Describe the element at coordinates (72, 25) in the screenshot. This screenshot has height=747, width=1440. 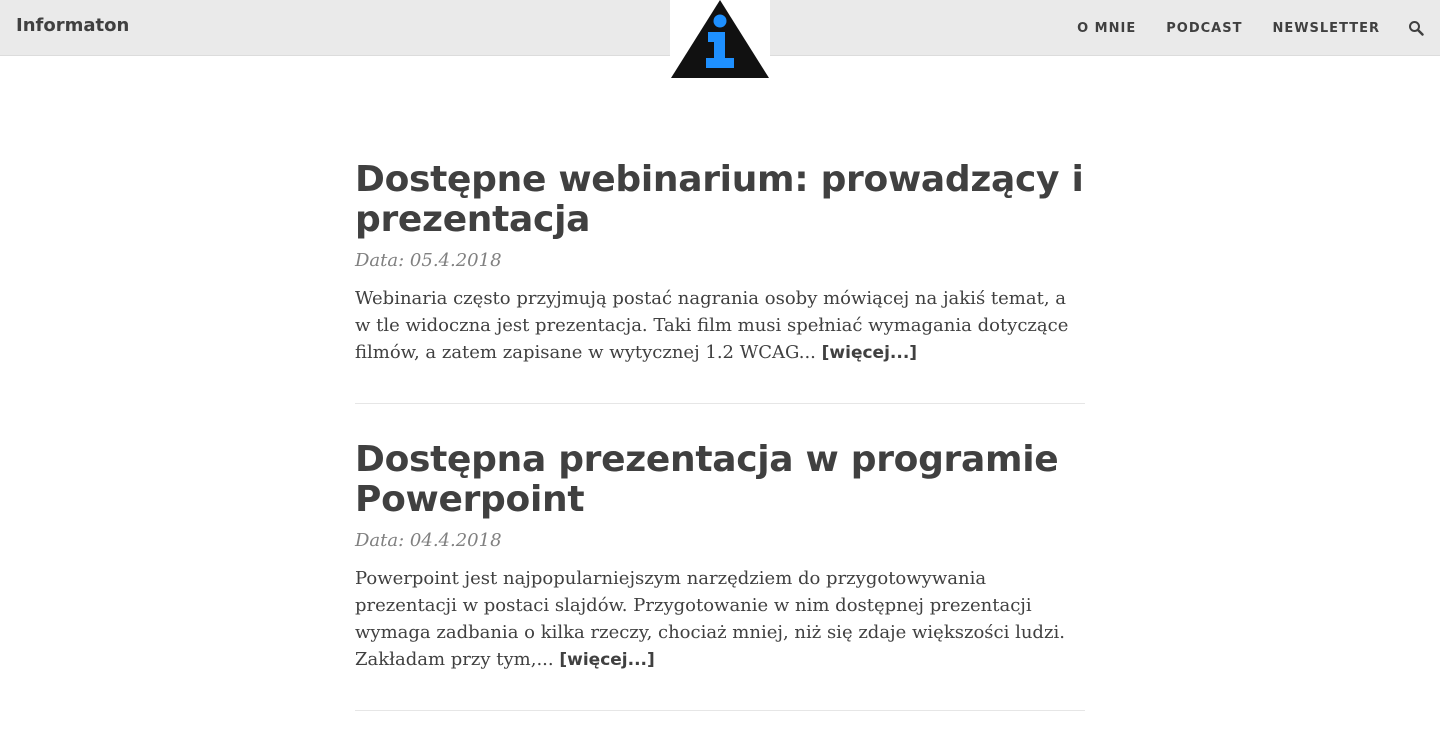
I see `brand-link: Informaton` at that location.